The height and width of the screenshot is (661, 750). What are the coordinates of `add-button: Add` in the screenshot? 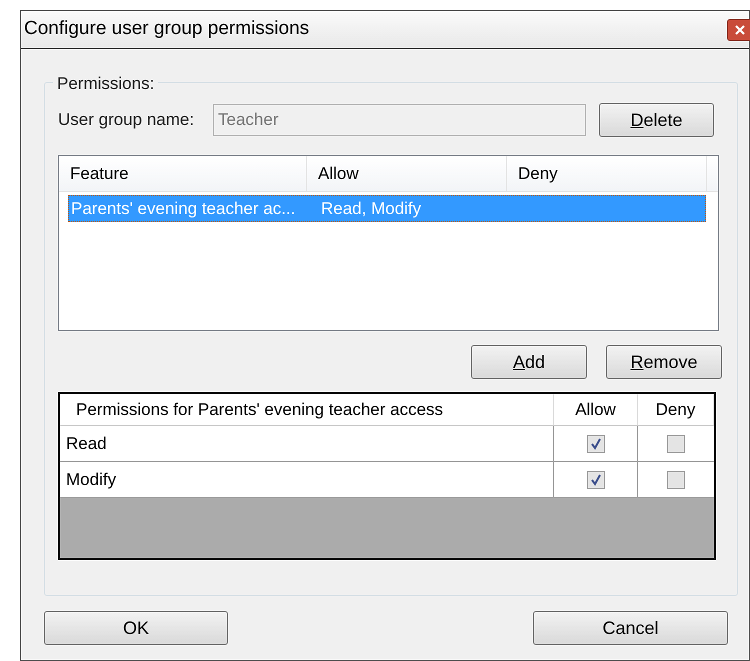 It's located at (529, 362).